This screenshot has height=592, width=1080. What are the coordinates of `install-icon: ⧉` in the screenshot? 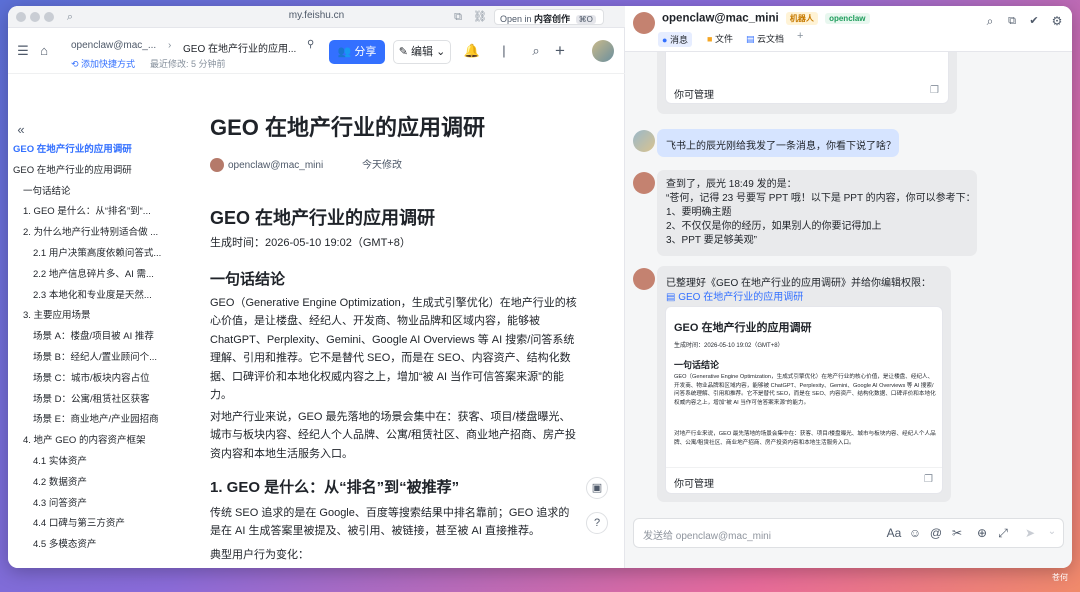 It's located at (458, 17).